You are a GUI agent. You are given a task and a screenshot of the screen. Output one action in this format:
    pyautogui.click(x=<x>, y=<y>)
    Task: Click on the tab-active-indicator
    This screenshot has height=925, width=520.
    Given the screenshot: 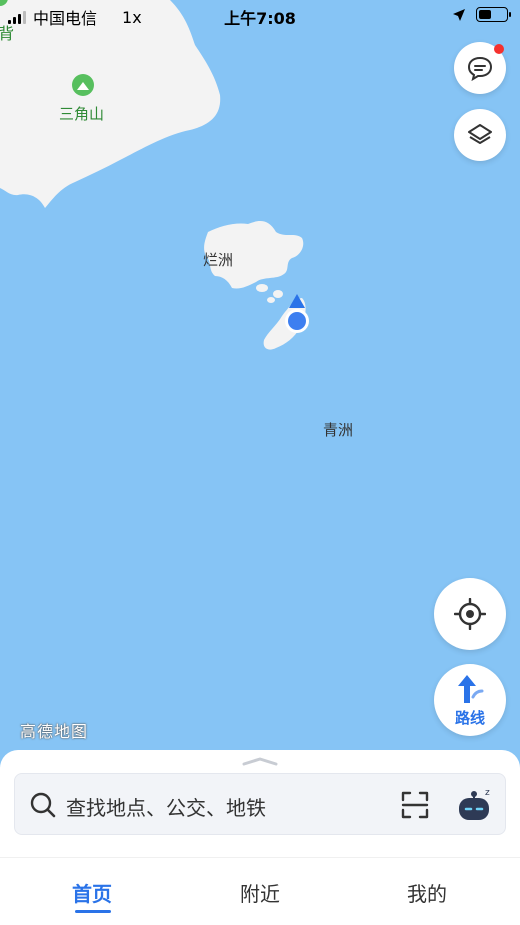 What is the action you would take?
    pyautogui.click(x=93, y=911)
    